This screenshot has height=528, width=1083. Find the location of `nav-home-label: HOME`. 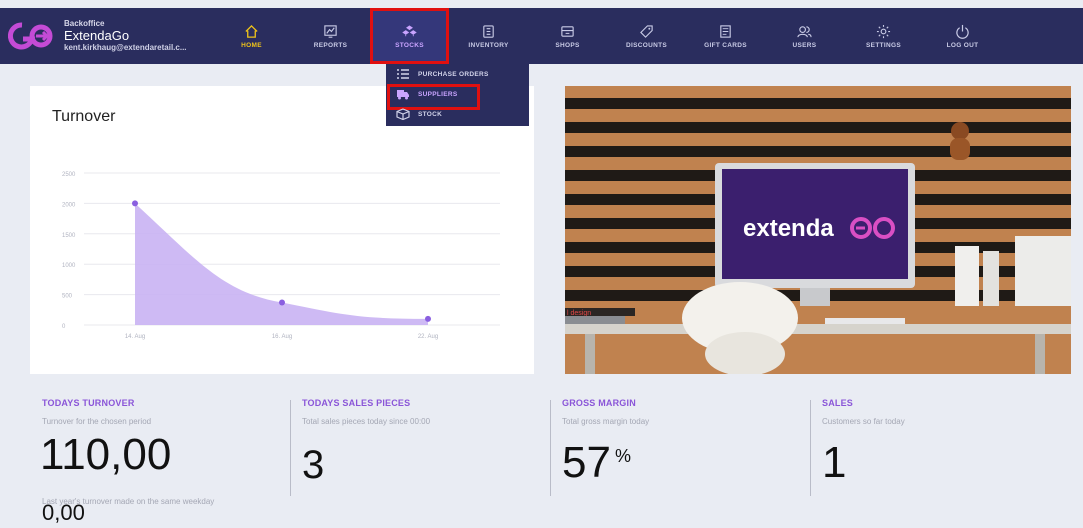

nav-home-label: HOME is located at coordinates (251, 45).